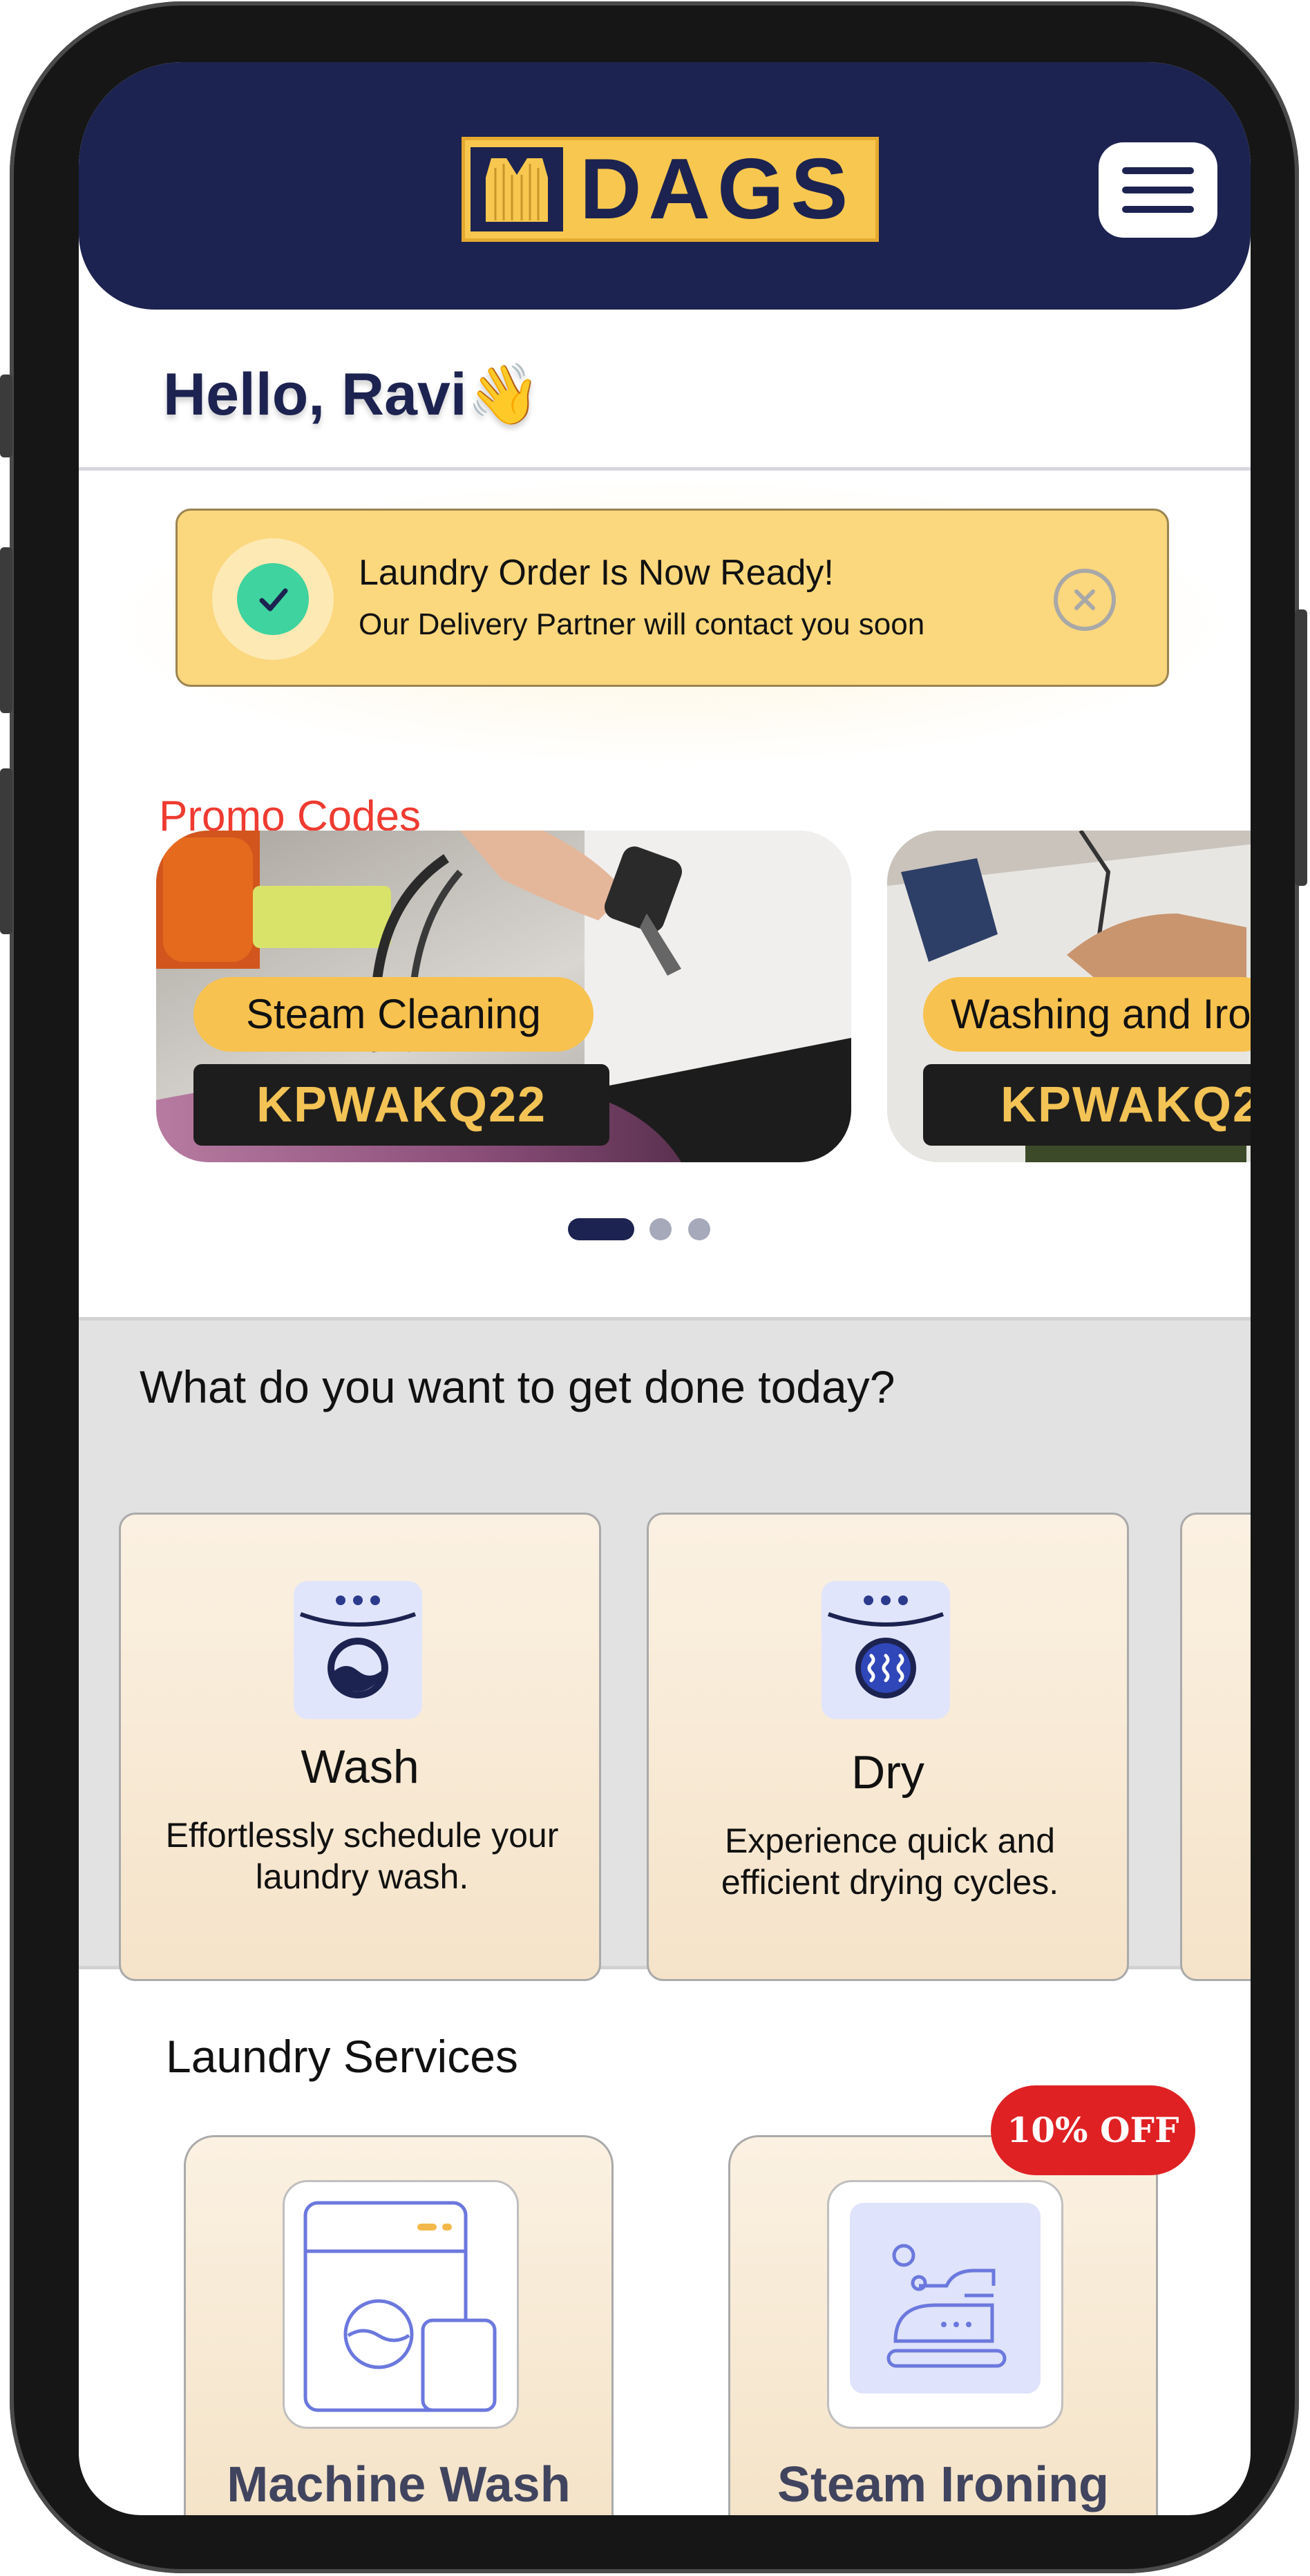 This screenshot has height=2576, width=1310. Describe the element at coordinates (665, 469) in the screenshot. I see `divider` at that location.